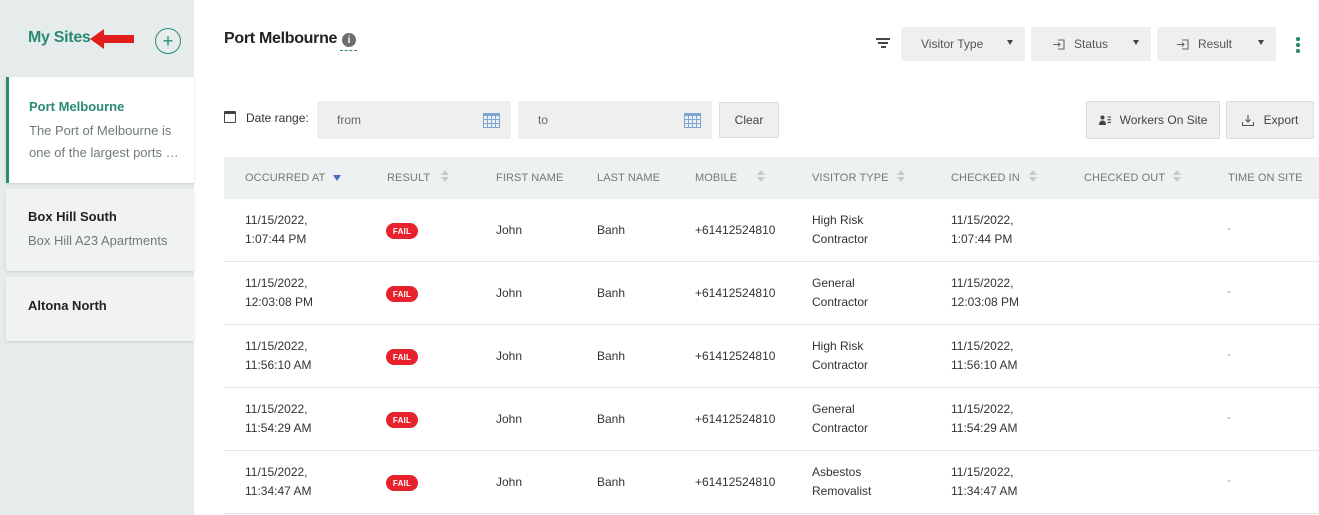  Describe the element at coordinates (985, 178) in the screenshot. I see `column-header-checked-in: Checked In` at that location.